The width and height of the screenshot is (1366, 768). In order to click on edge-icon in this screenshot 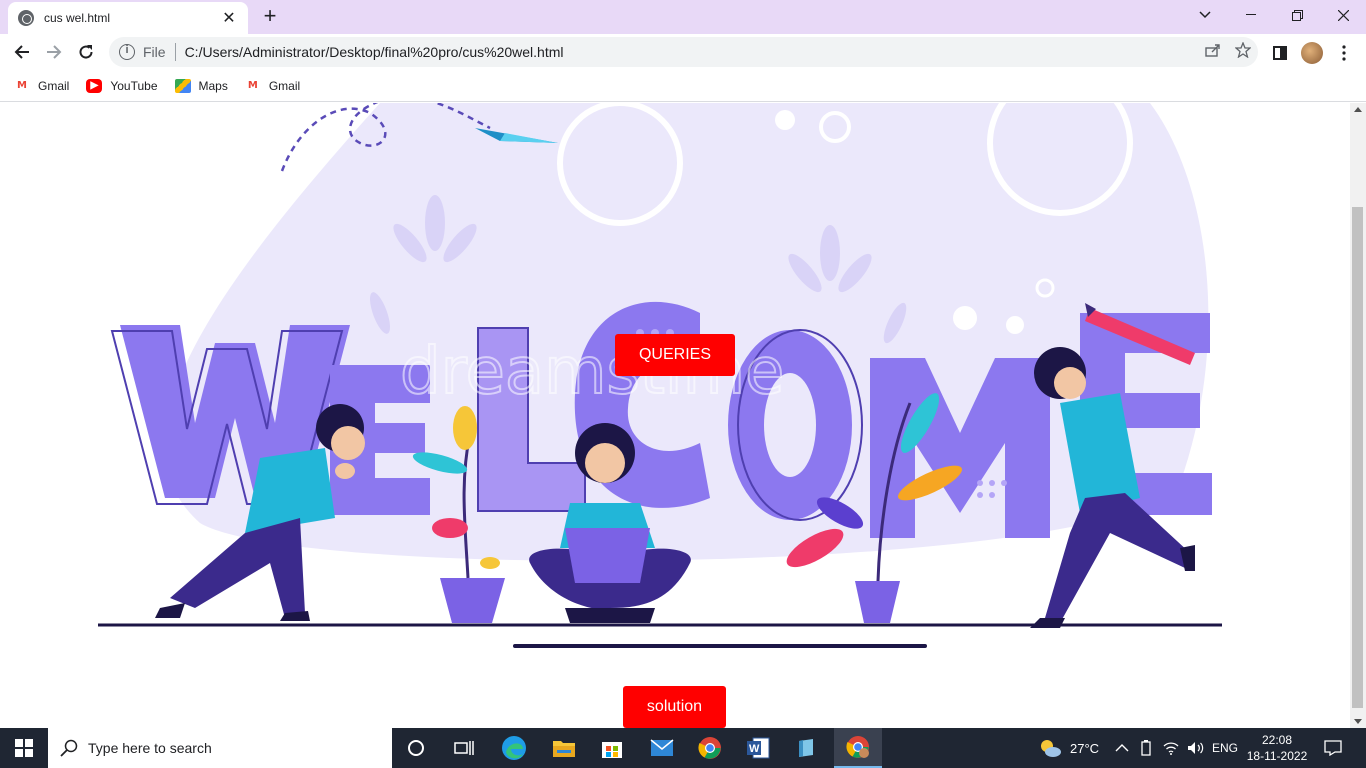, I will do `click(514, 748)`.